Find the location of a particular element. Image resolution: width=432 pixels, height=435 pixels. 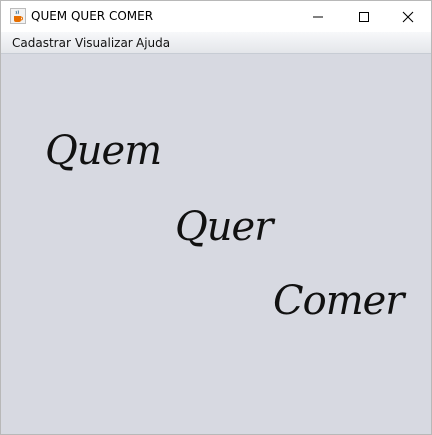

word-quem: Quem is located at coordinates (103, 151).